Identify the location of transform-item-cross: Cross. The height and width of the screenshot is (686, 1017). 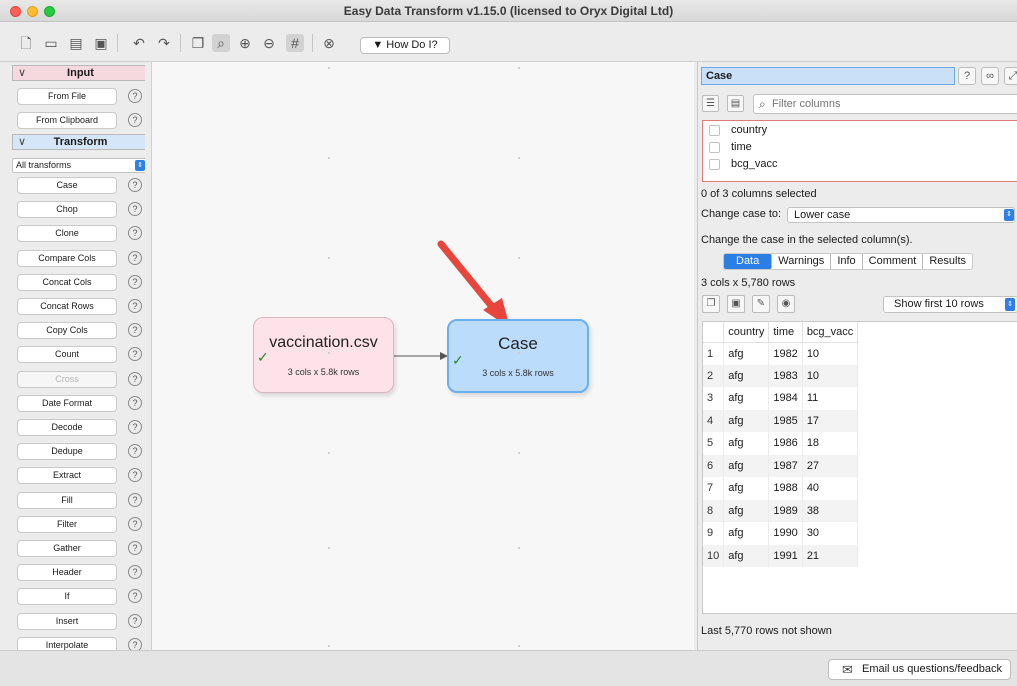
(67, 379).